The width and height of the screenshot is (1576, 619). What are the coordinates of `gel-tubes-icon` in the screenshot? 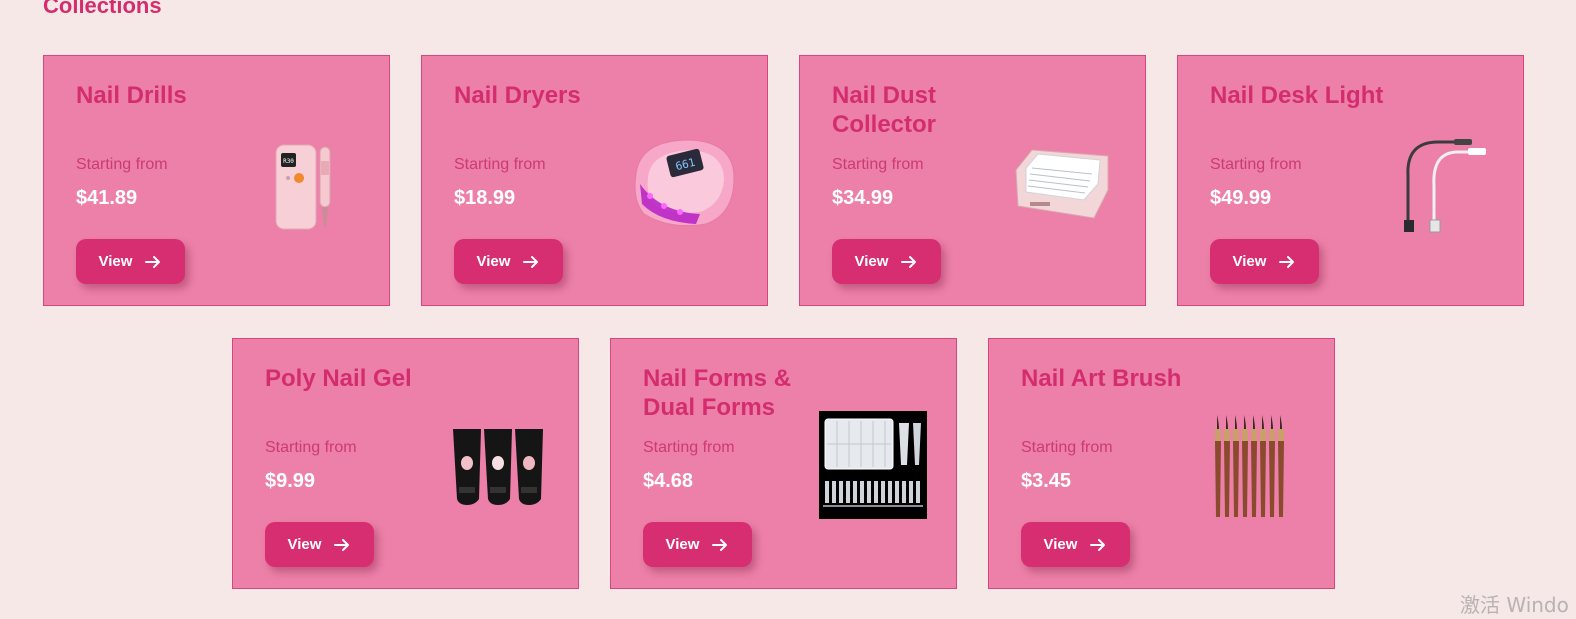 It's located at (498, 467).